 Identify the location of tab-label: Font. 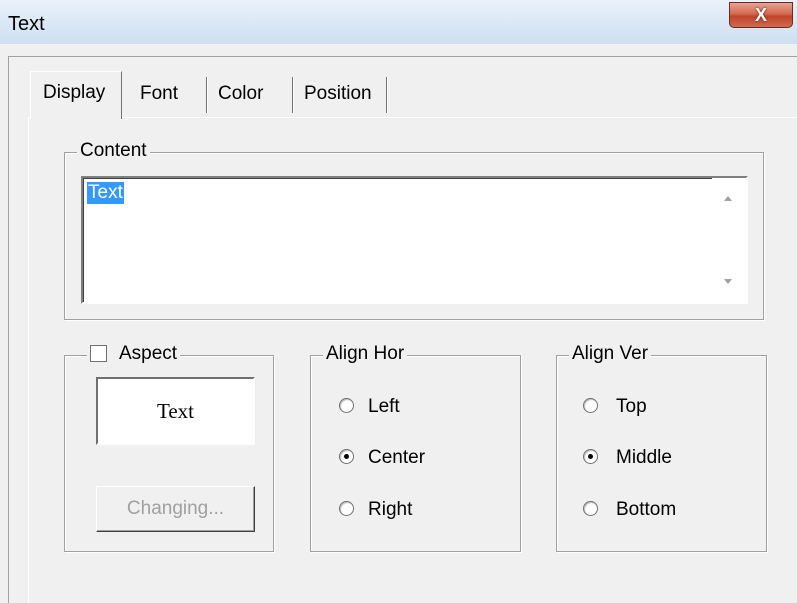
(159, 93).